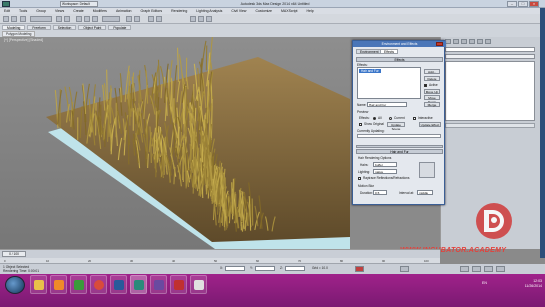 Image resolution: width=545 pixels, height=307 pixels. I want to click on tab-object-paint: Object Paint, so click(92, 27).